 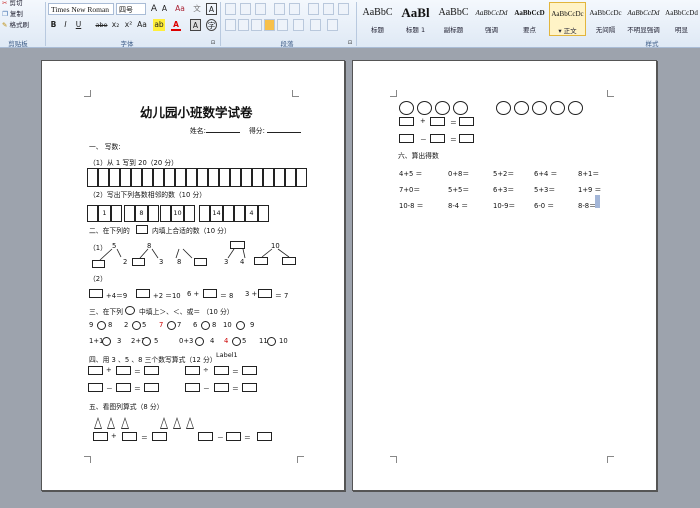 What do you see at coordinates (343, 9) in the screenshot?
I see `show-marks-icon` at bounding box center [343, 9].